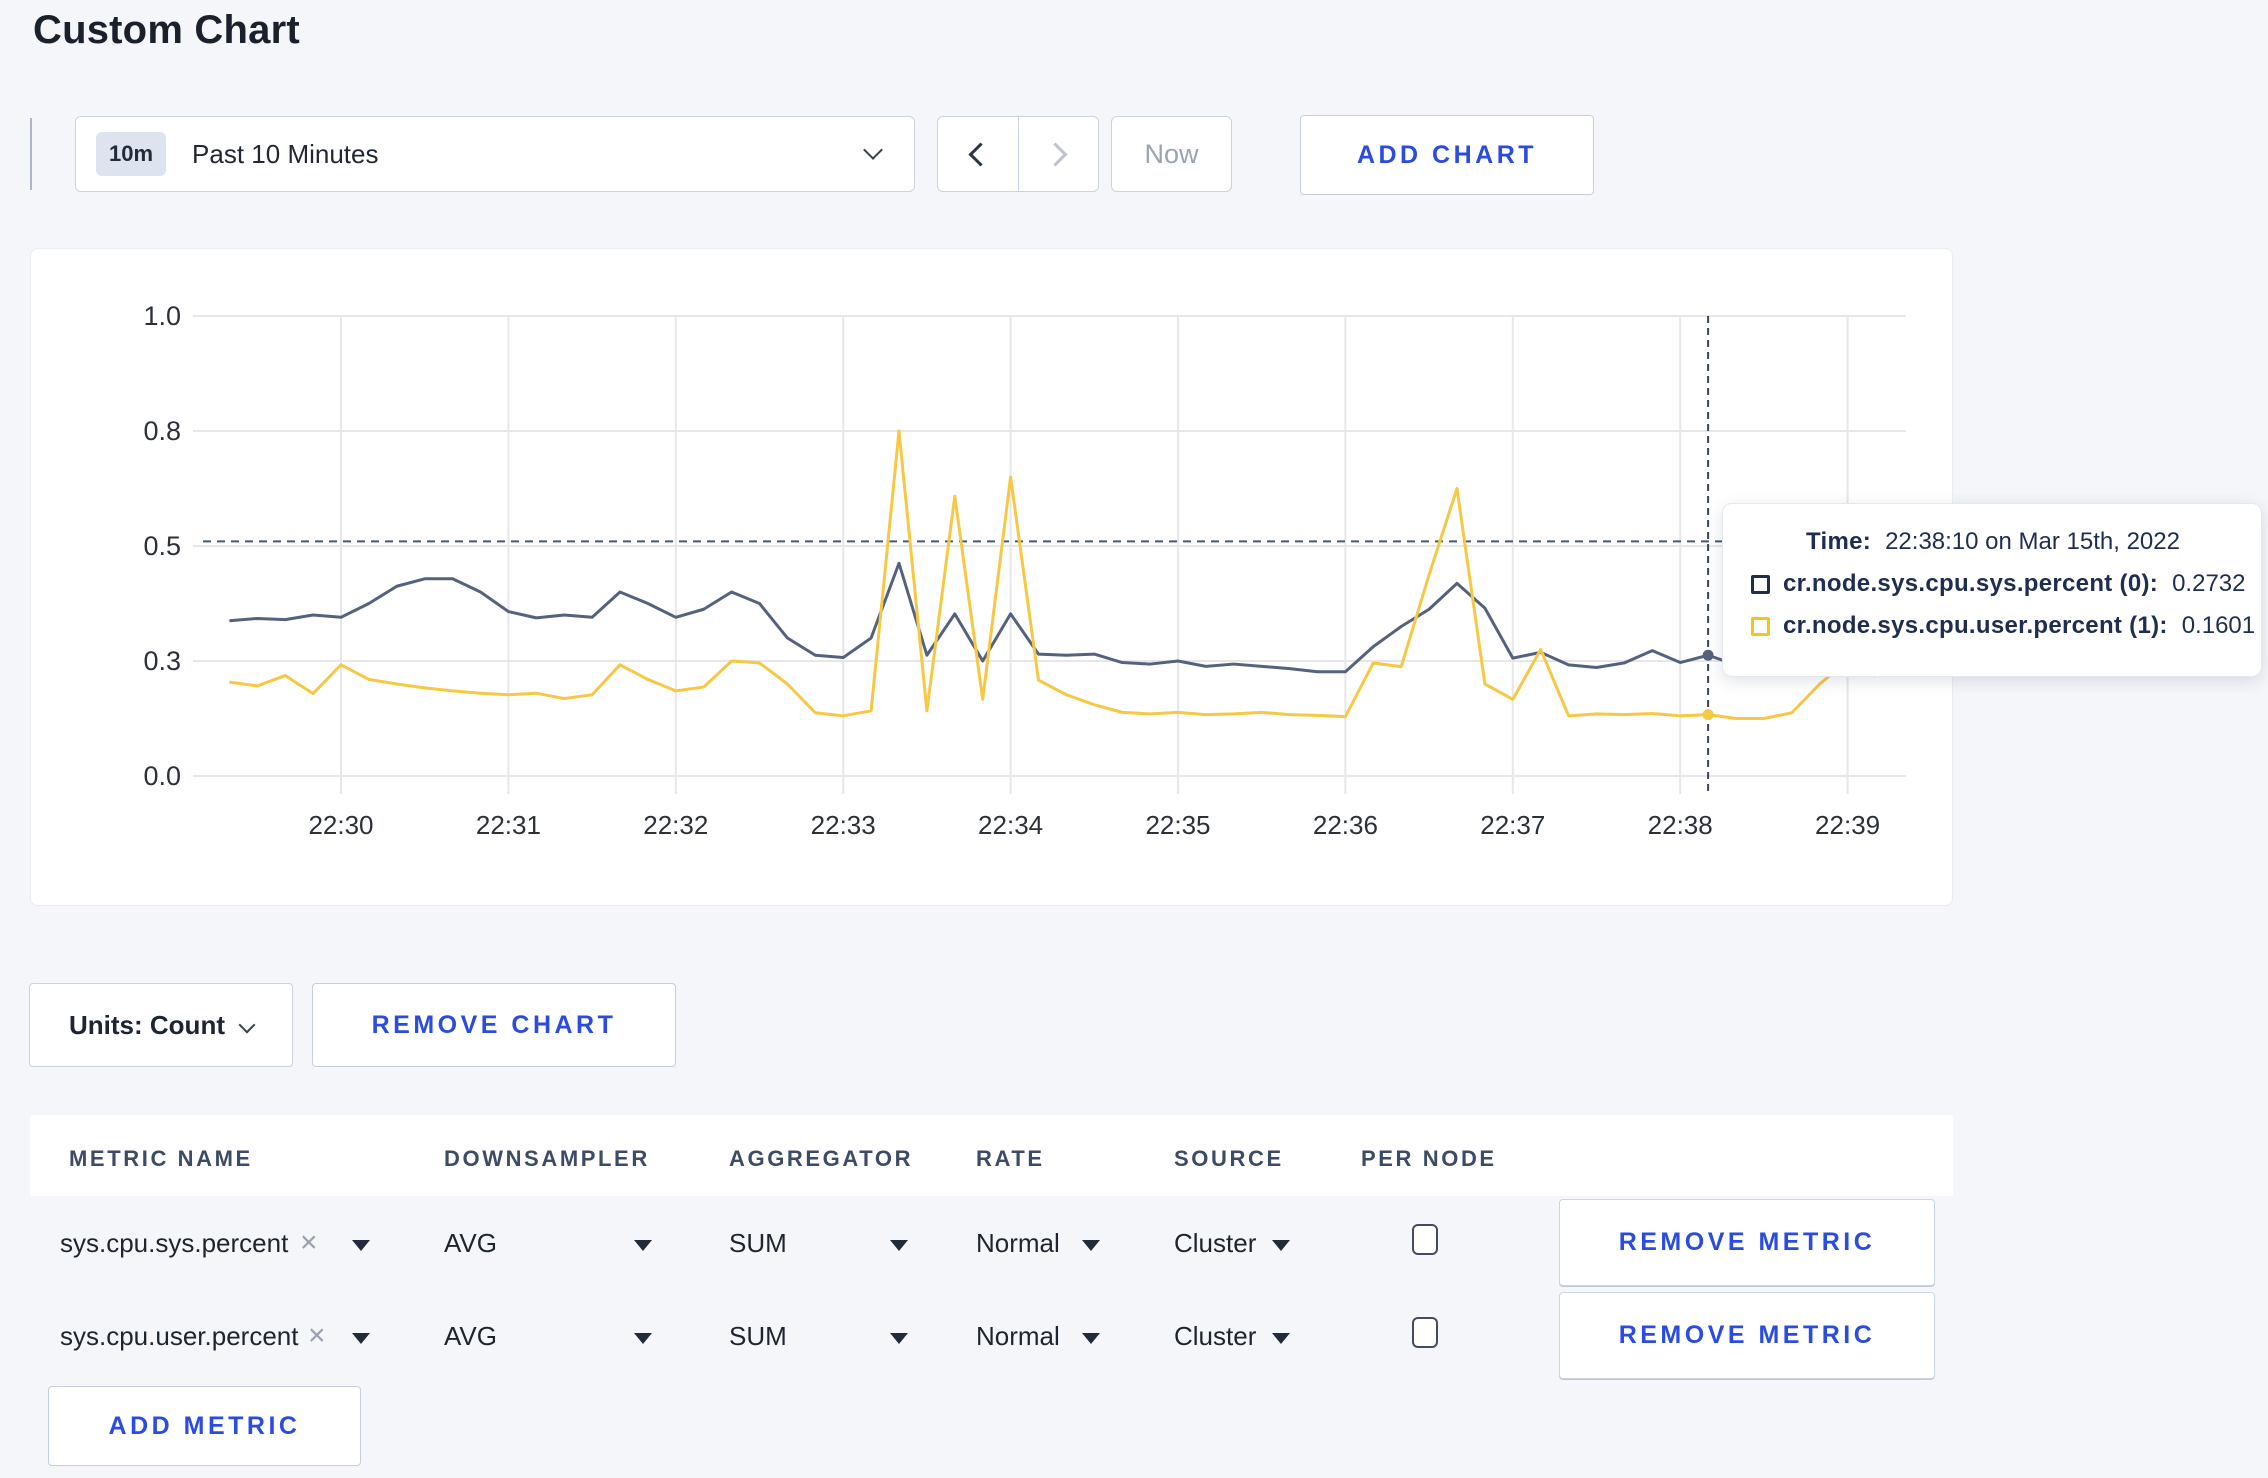 This screenshot has width=2268, height=1478. I want to click on now-button: Now, so click(1171, 154).